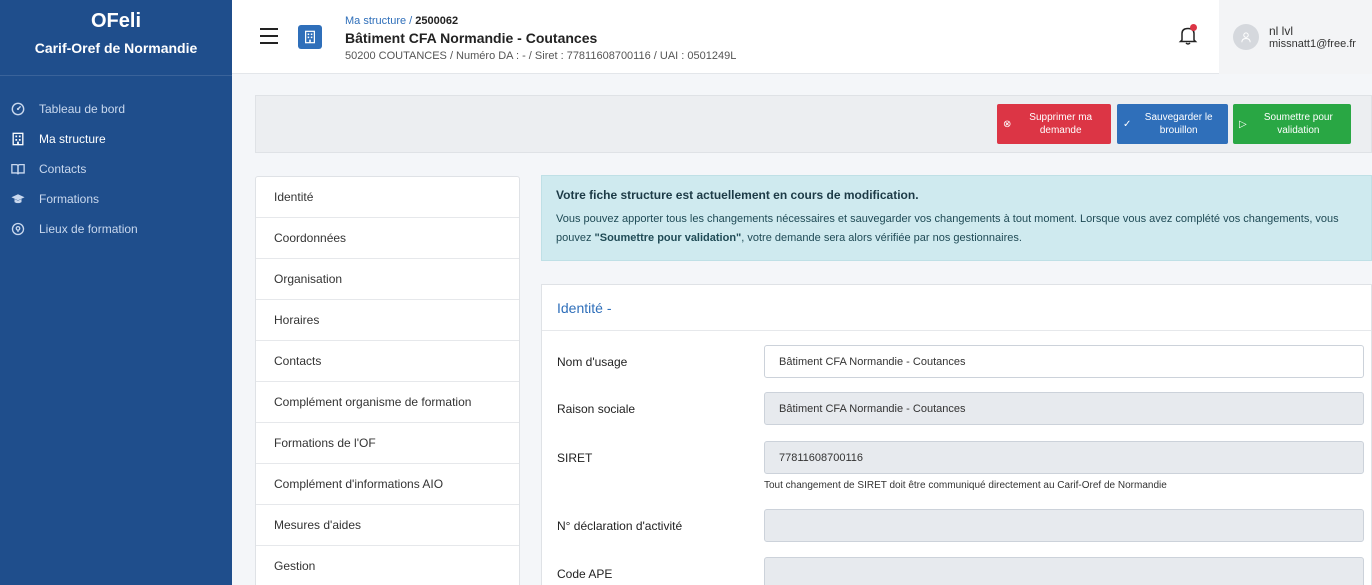  I want to click on sidebar-item-label: Formations, so click(69, 199).